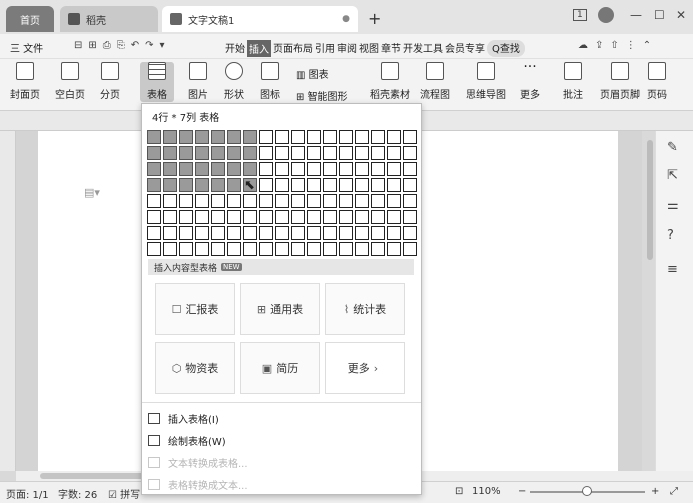 The image size is (693, 503). Describe the element at coordinates (673, 205) in the screenshot. I see `sliders-icon: ⚌` at that location.